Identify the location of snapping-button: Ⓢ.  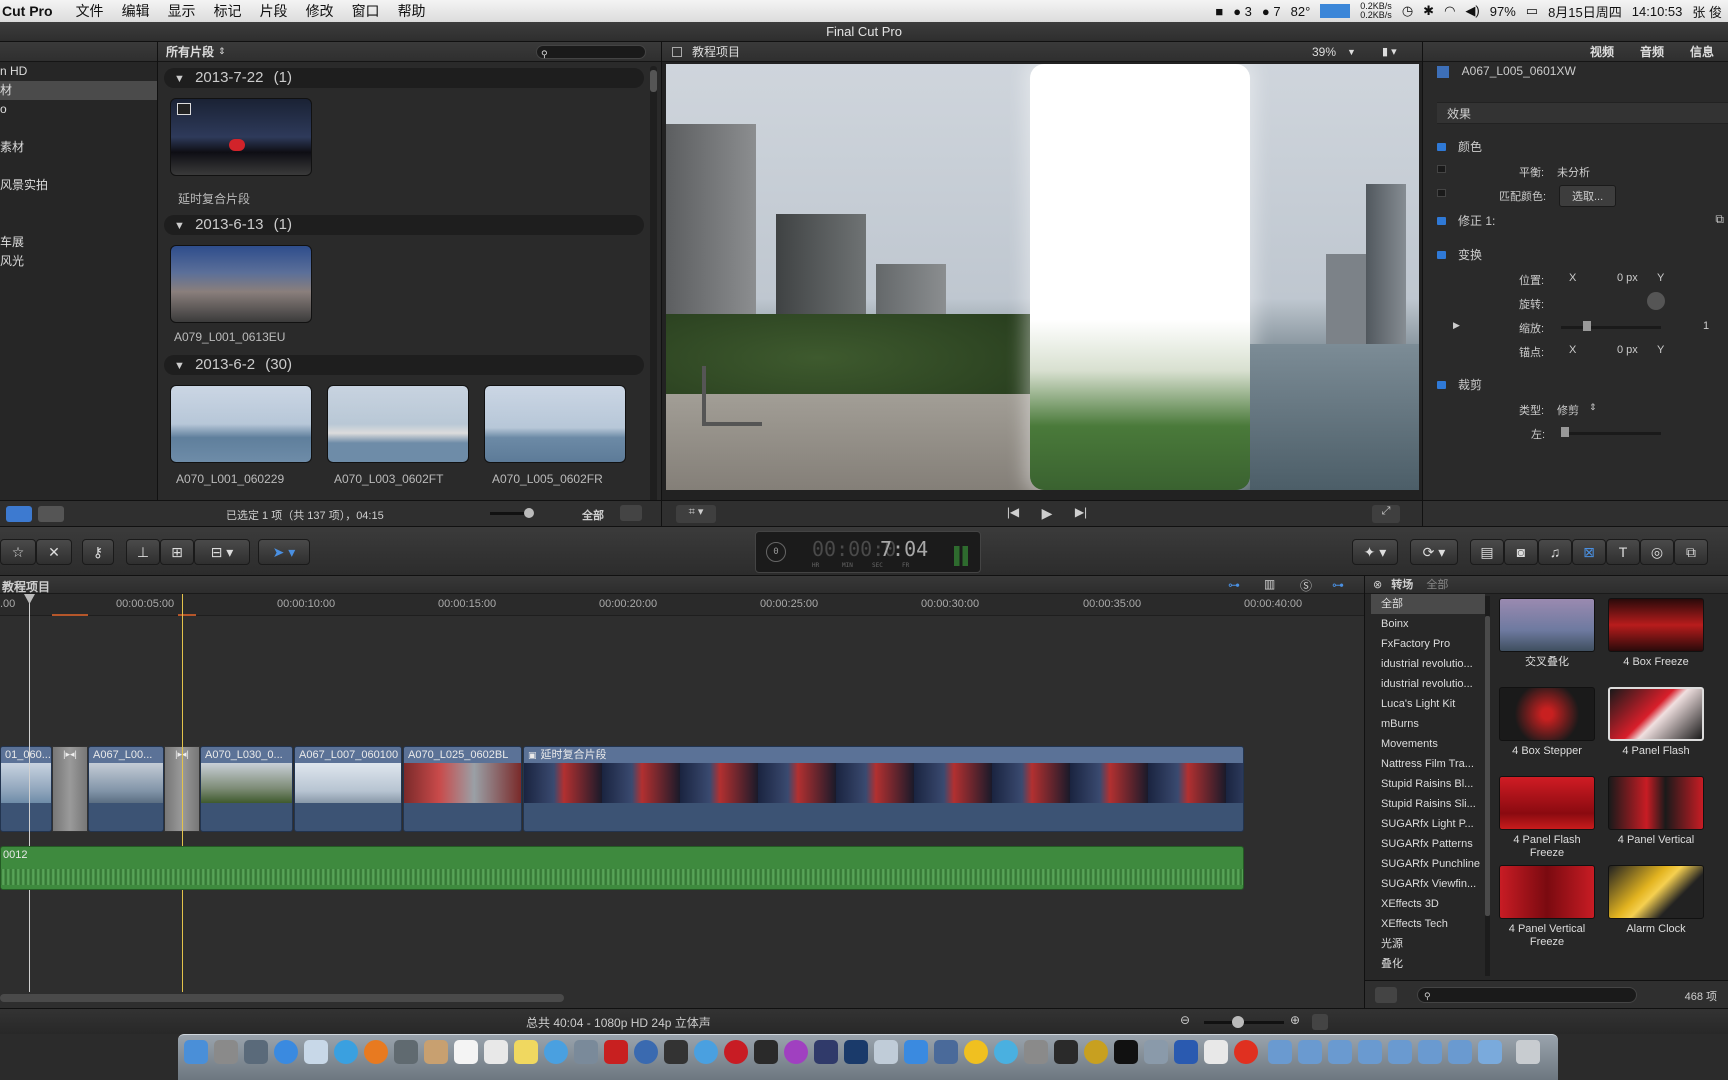
(1306, 585).